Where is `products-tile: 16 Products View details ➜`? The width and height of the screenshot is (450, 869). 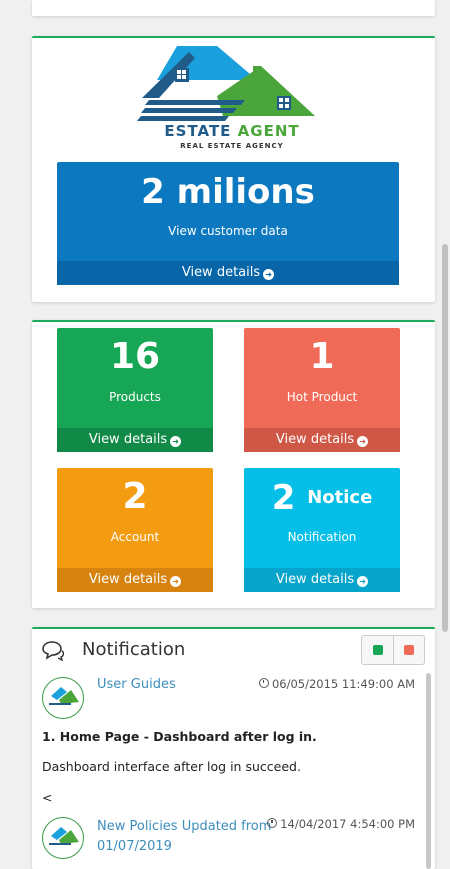 products-tile: 16 Products View details ➜ is located at coordinates (135, 390).